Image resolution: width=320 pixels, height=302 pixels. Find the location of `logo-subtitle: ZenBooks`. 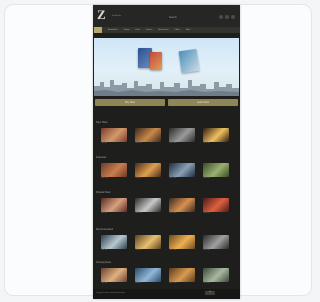

logo-subtitle: ZenBooks is located at coordinates (117, 16).